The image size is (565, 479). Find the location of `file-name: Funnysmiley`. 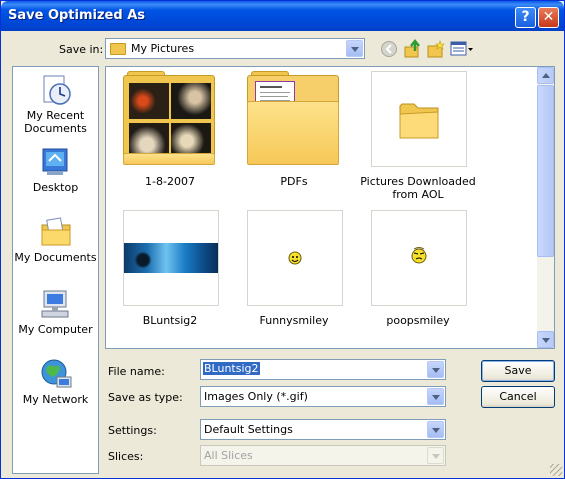

file-name: Funnysmiley is located at coordinates (294, 320).